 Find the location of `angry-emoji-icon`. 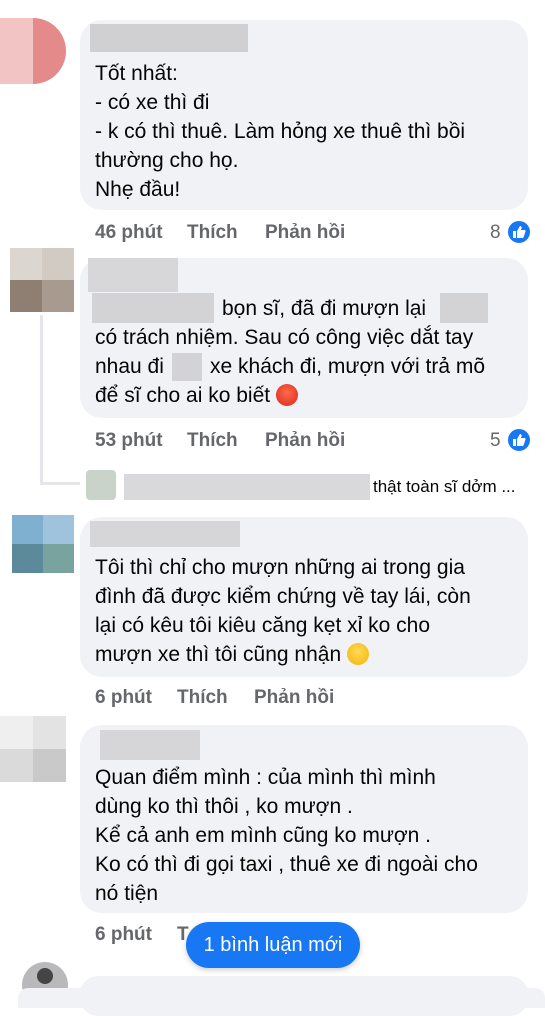

angry-emoji-icon is located at coordinates (286, 395).